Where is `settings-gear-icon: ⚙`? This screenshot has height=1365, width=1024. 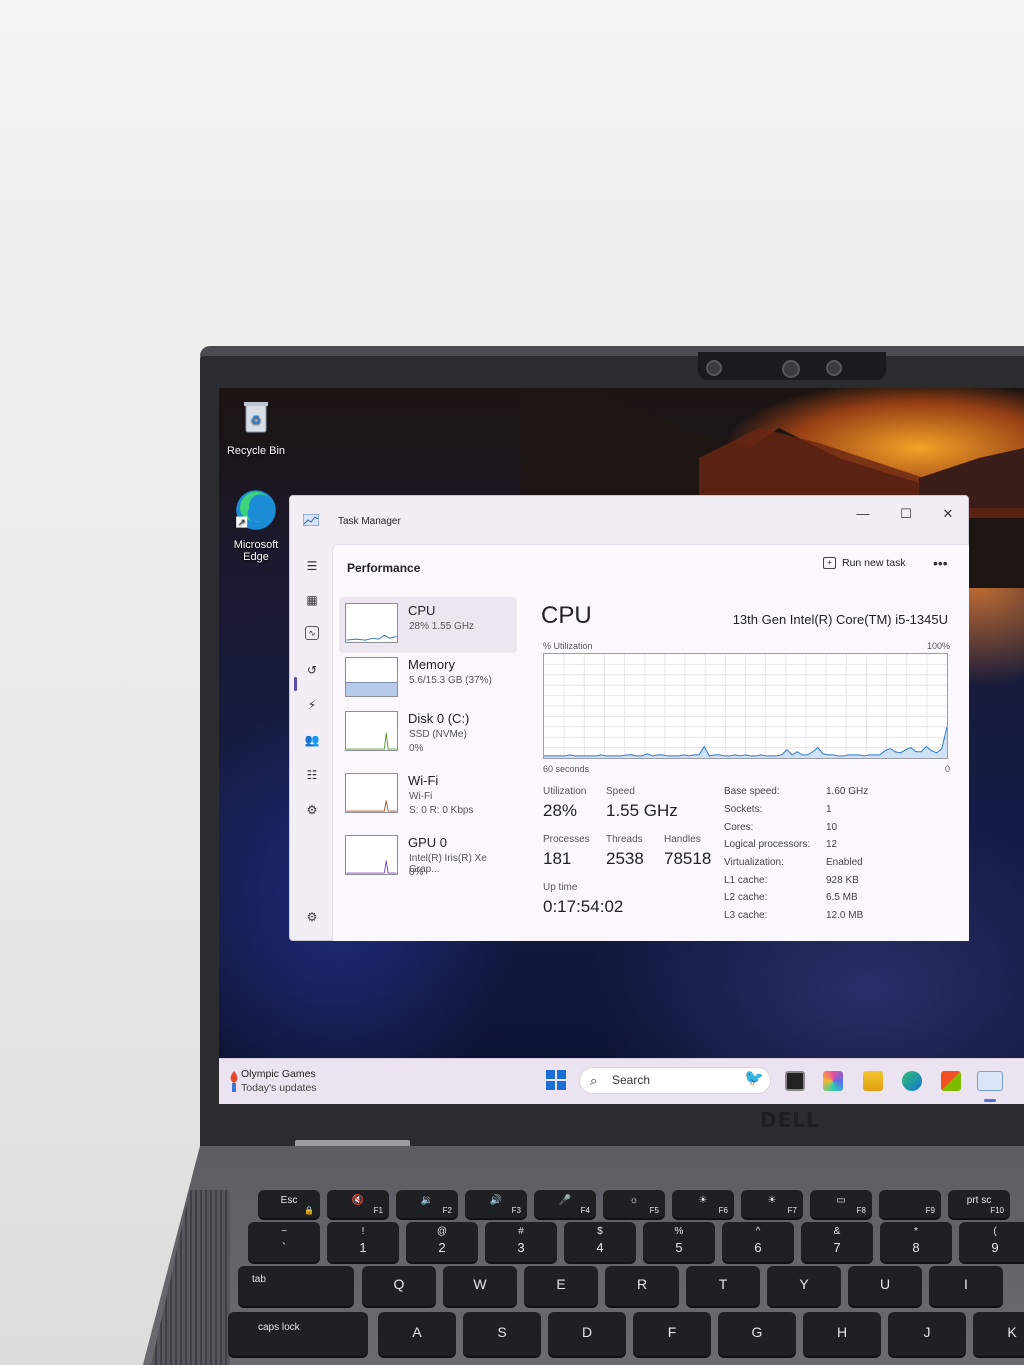
settings-gear-icon: ⚙ is located at coordinates (312, 917).